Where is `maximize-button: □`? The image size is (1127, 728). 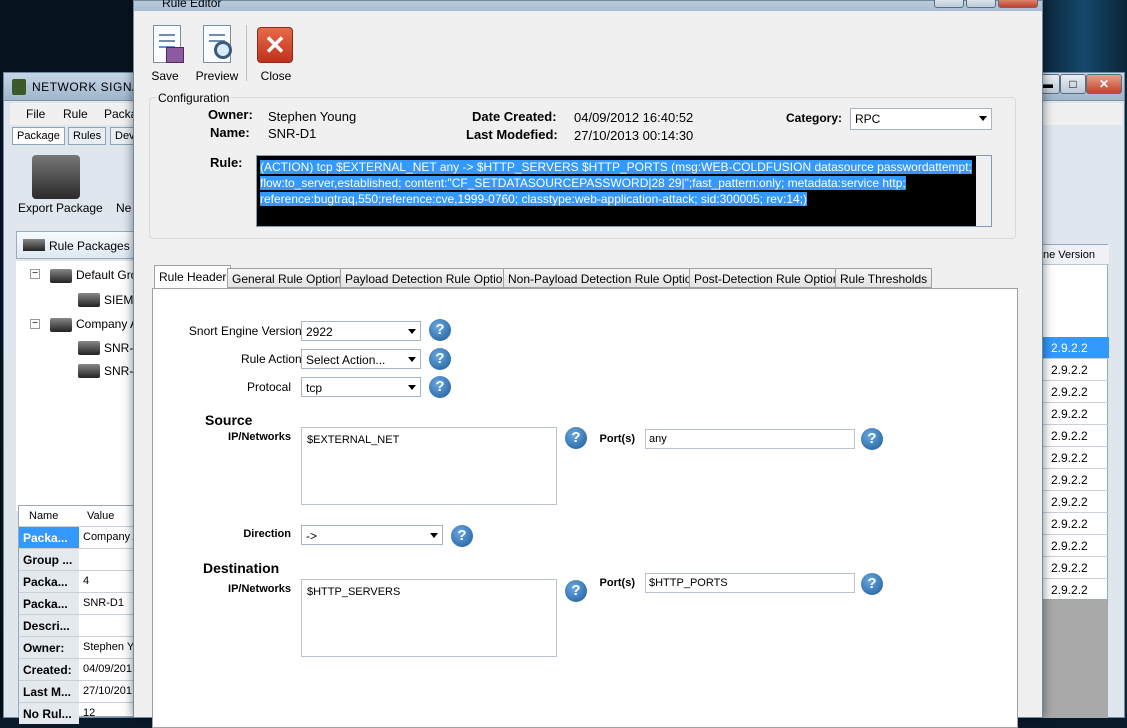 maximize-button: □ is located at coordinates (1073, 84).